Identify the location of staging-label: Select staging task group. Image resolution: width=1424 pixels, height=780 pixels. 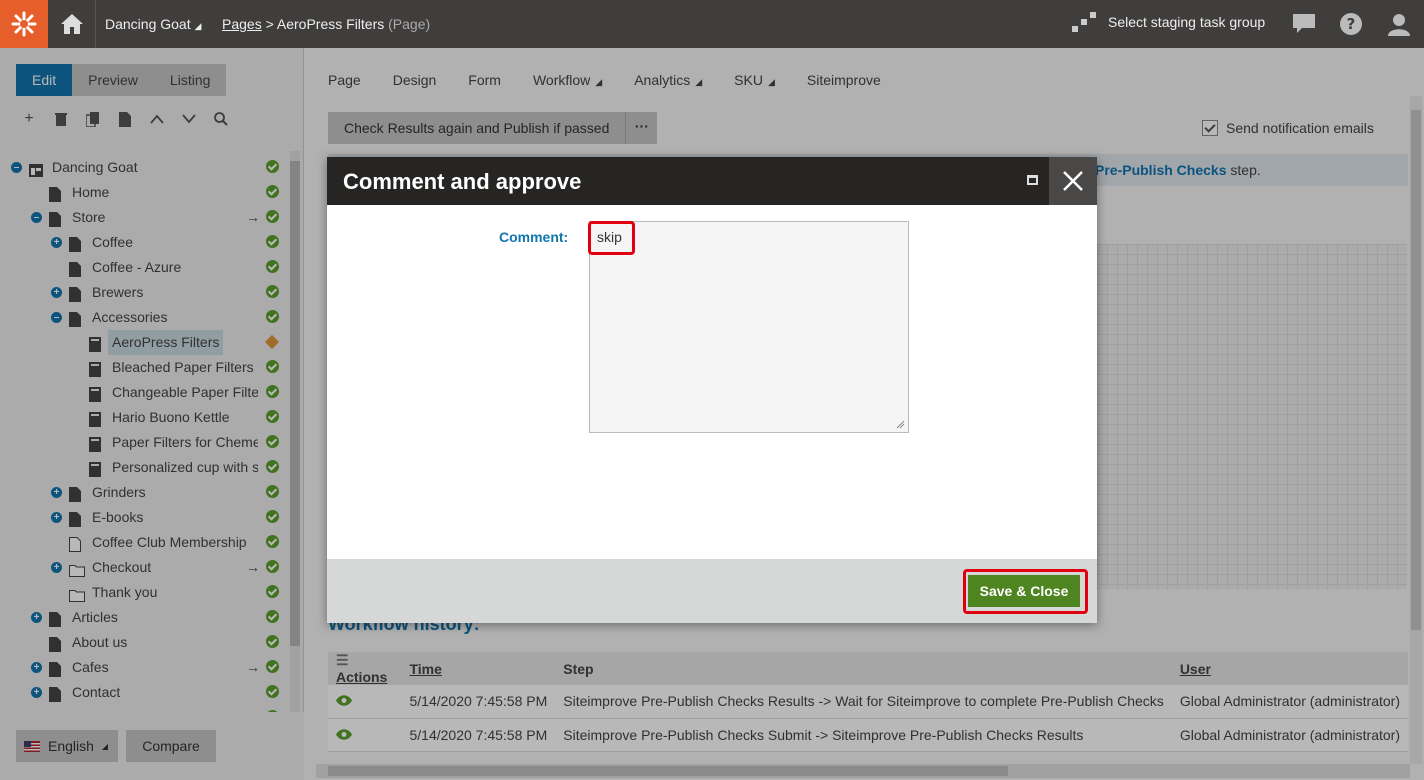
(1187, 22).